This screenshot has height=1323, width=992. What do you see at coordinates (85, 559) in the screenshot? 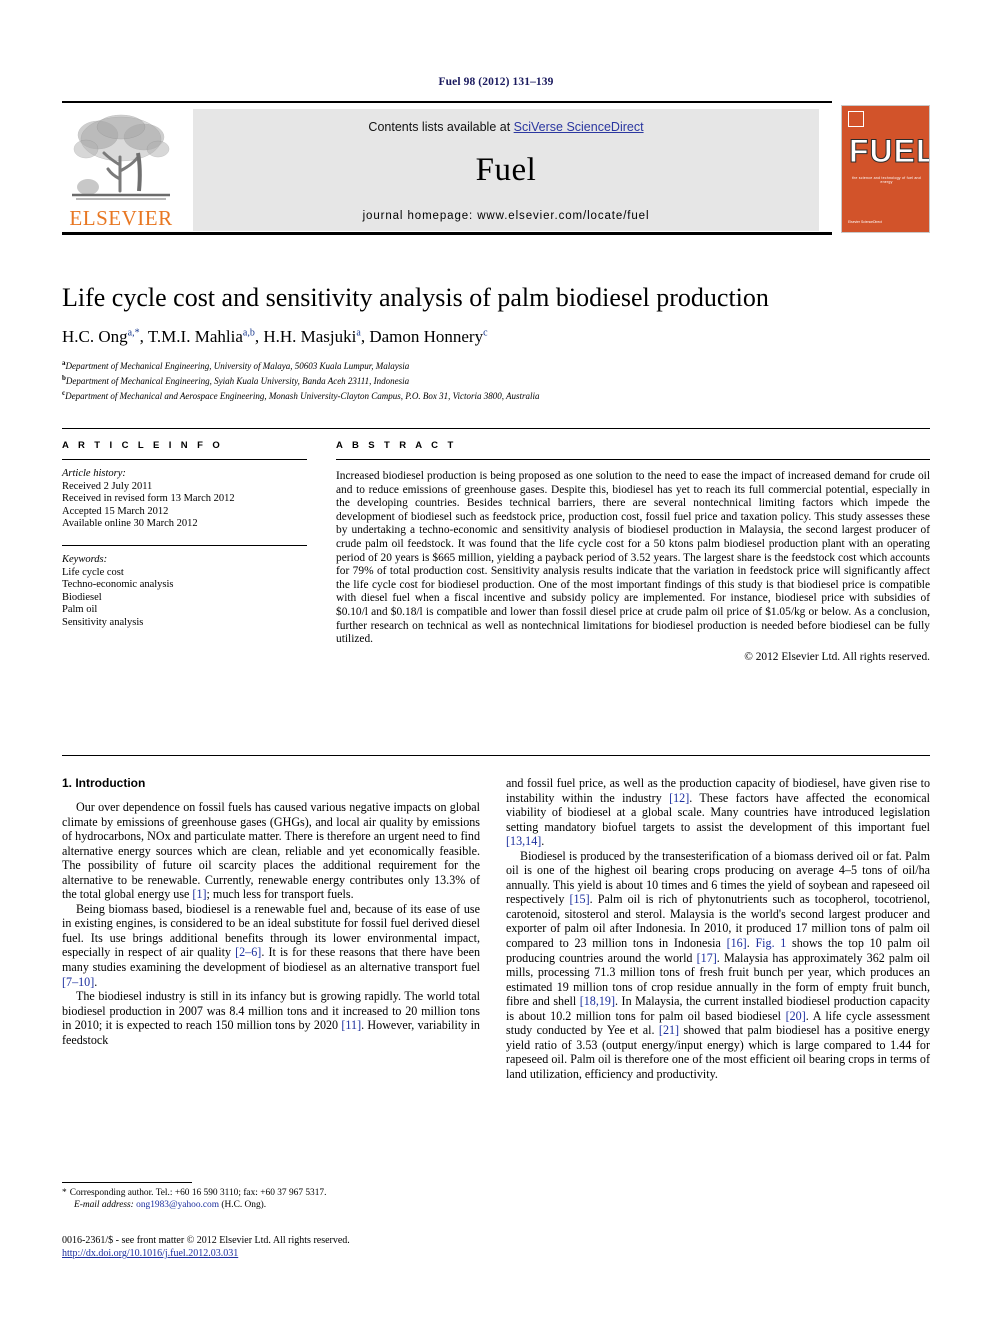
I see `keywords-label: Keywords:` at bounding box center [85, 559].